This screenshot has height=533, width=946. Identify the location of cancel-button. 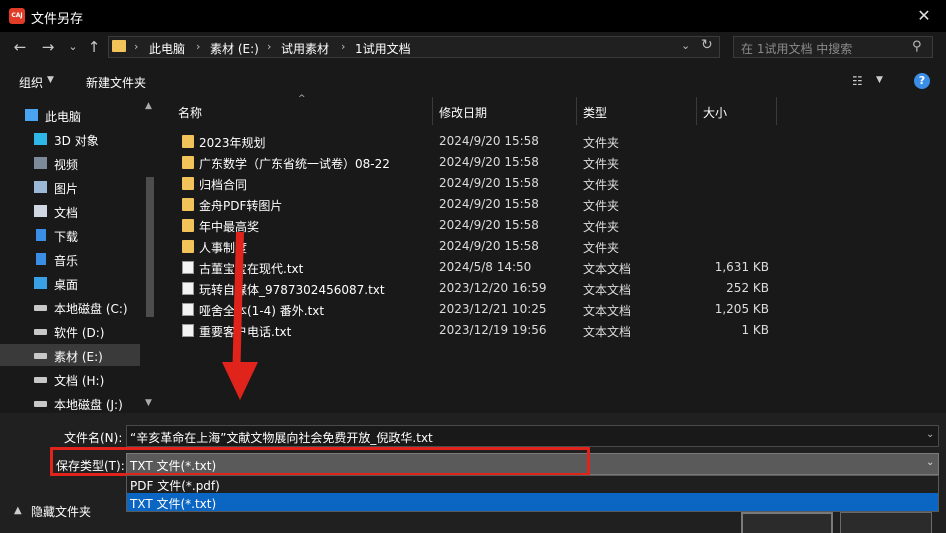
(886, 522).